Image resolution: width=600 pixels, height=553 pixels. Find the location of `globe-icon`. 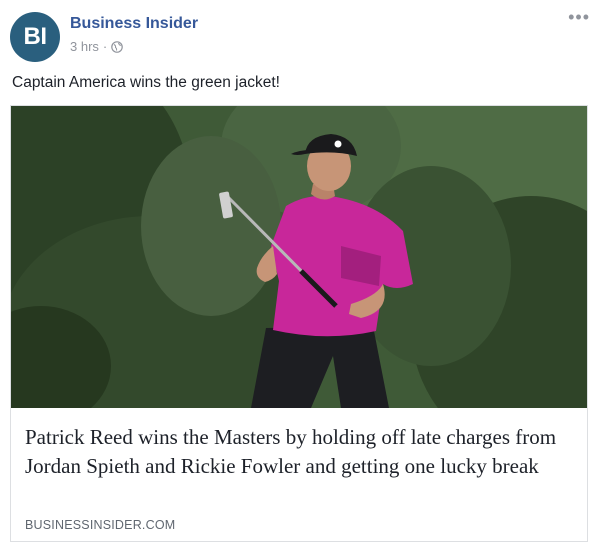

globe-icon is located at coordinates (117, 46).